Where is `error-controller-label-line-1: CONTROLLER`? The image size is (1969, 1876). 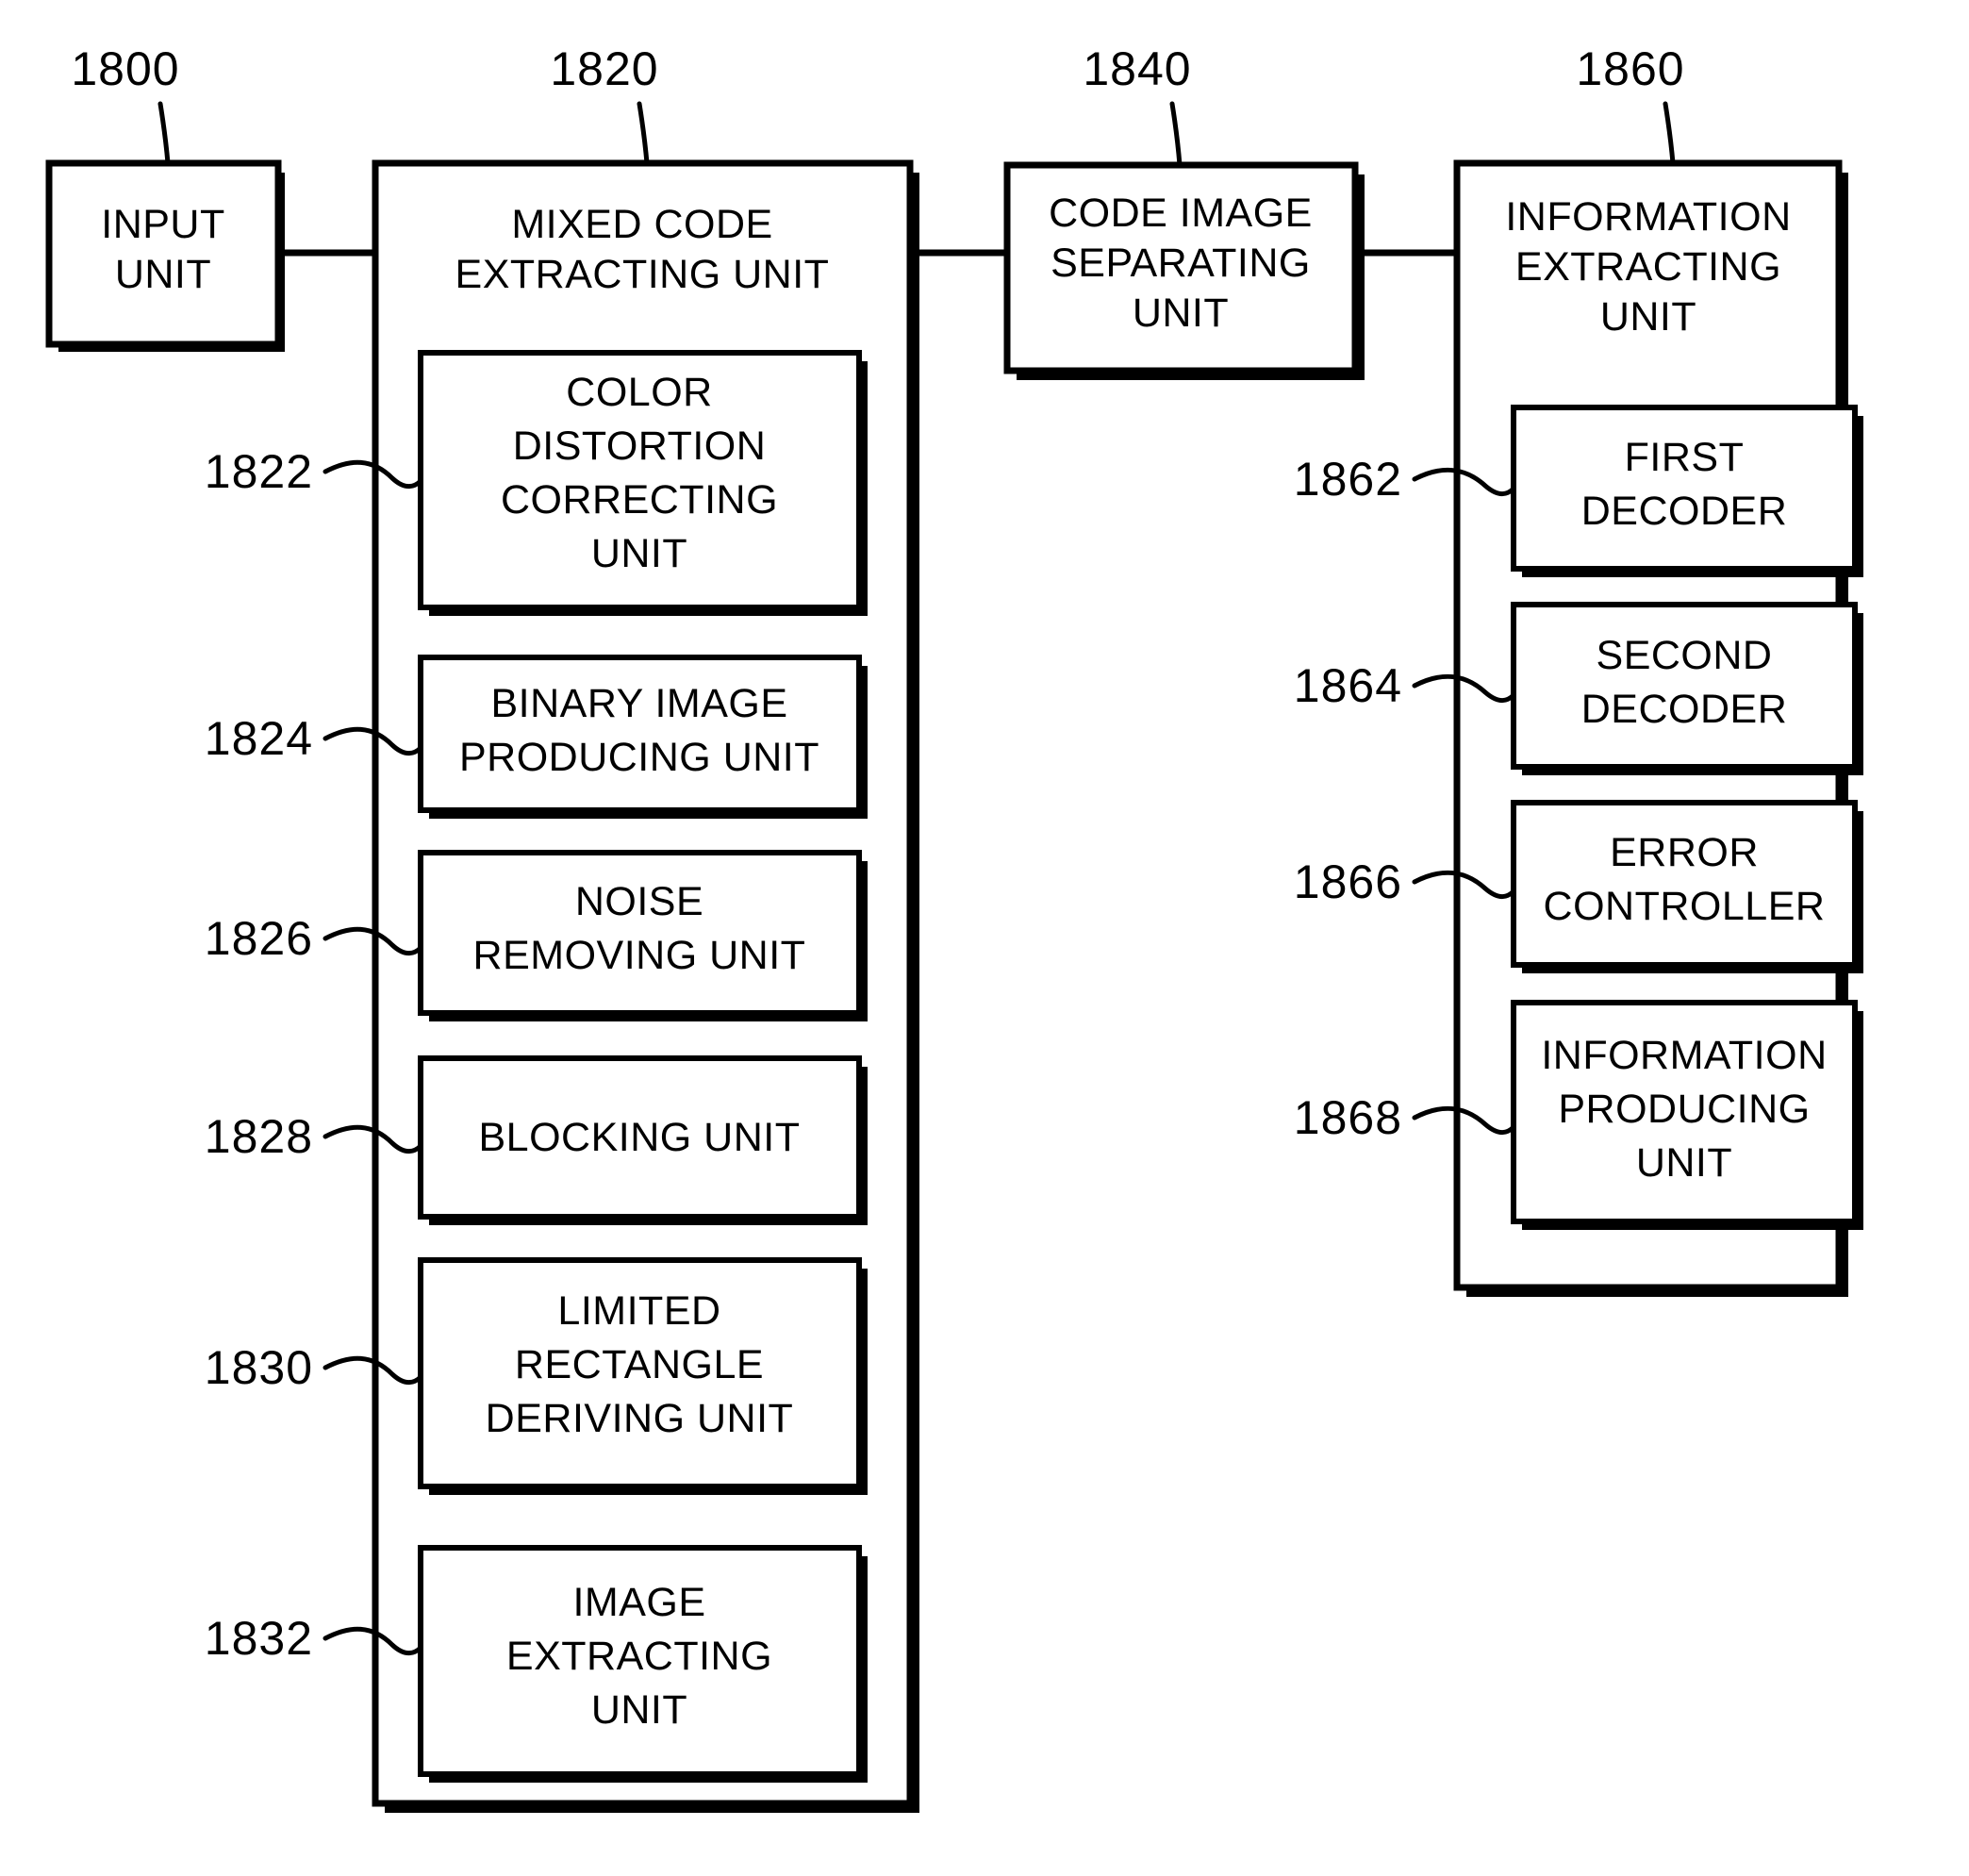 error-controller-label-line-1: CONTROLLER is located at coordinates (1685, 906).